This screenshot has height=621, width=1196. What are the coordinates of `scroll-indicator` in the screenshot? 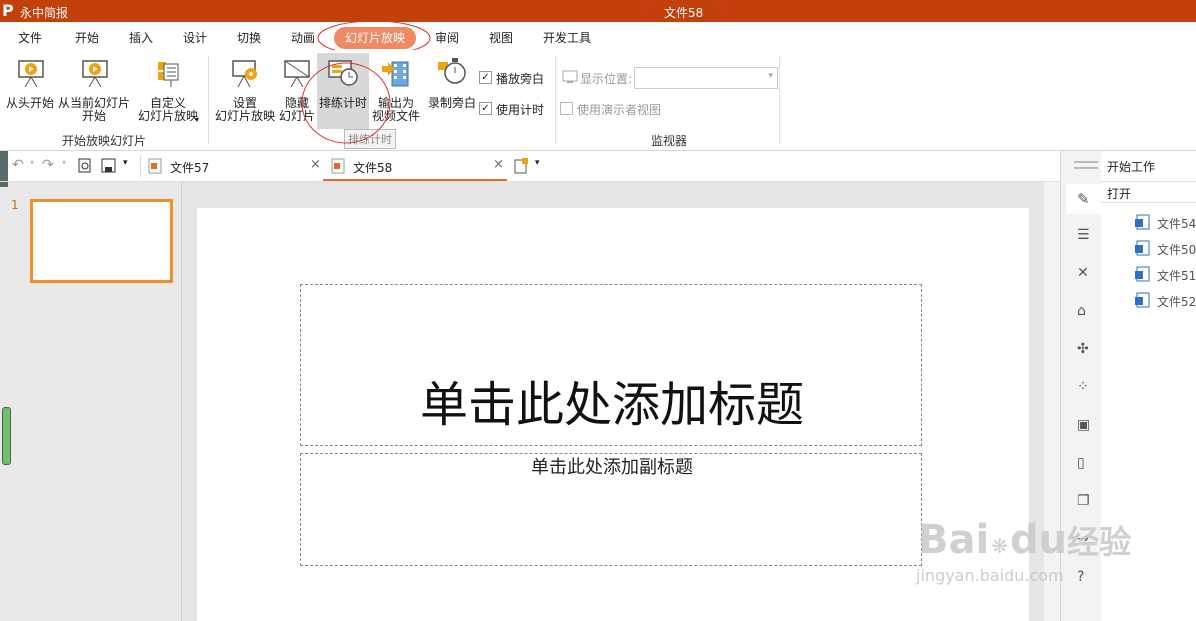 It's located at (6, 436).